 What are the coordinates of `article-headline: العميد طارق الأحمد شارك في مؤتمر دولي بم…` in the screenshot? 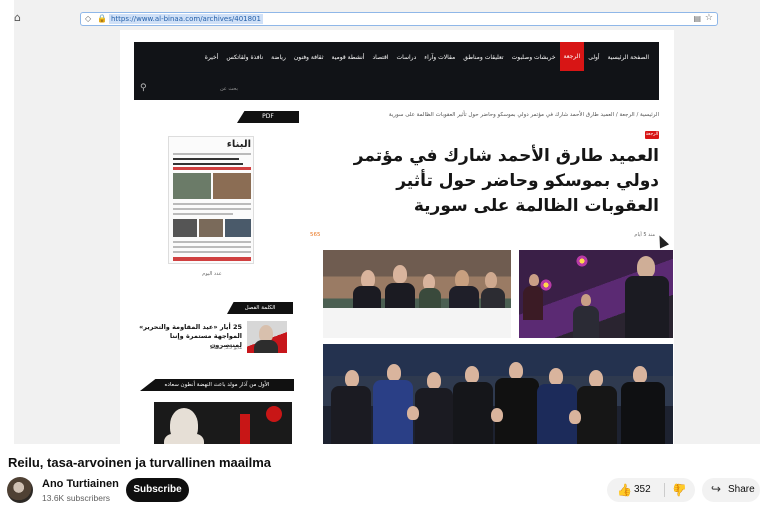 It's located at (506, 181).